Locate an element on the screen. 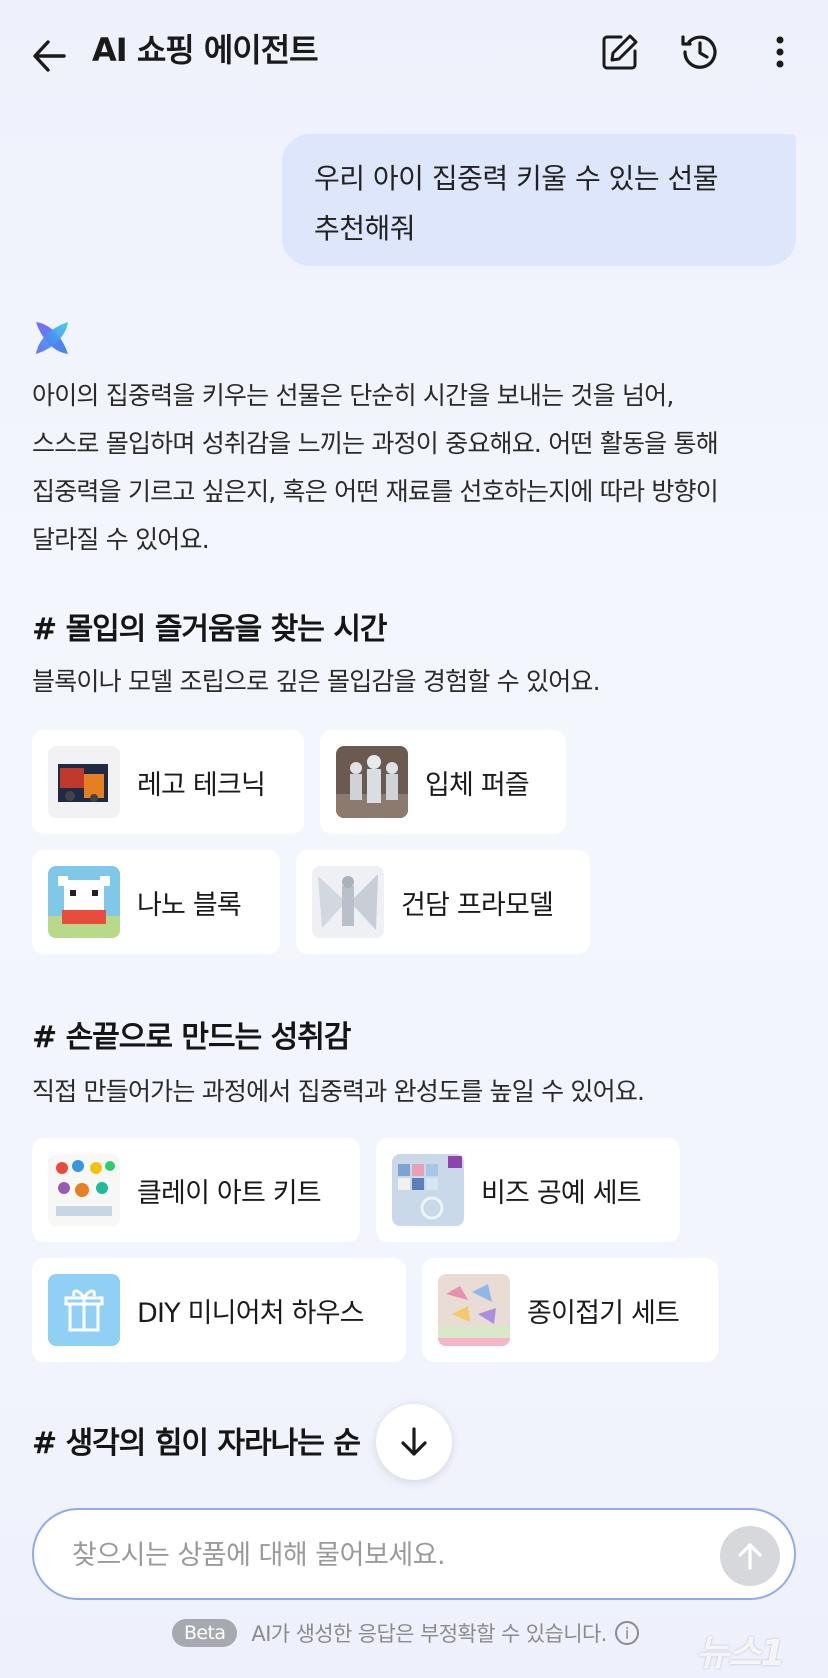 This screenshot has height=1678, width=828. chat-composer is located at coordinates (414, 1554).